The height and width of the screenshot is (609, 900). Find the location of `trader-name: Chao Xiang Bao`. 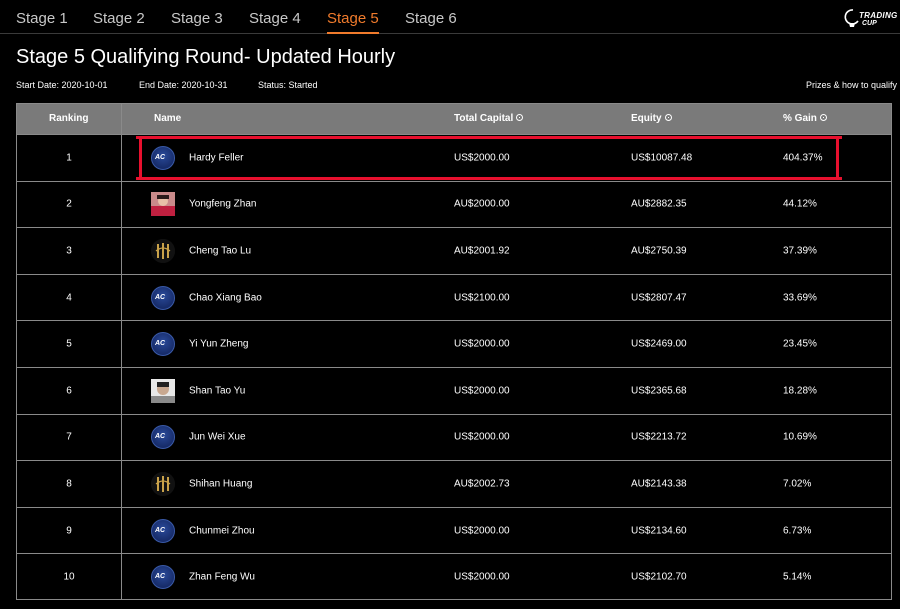

trader-name: Chao Xiang Bao is located at coordinates (225, 298).